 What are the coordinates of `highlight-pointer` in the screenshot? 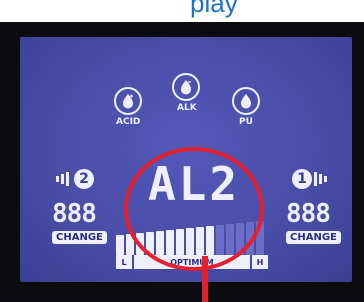 It's located at (205, 279).